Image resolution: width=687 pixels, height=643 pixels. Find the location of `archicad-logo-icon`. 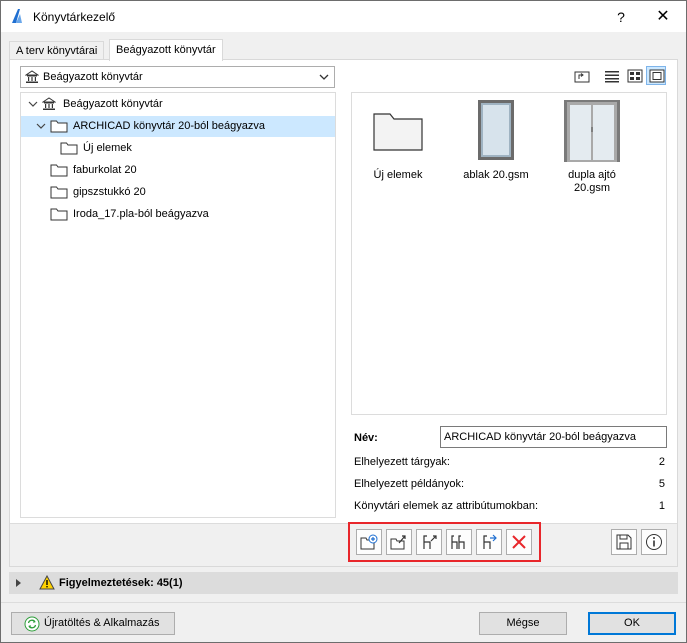

archicad-logo-icon is located at coordinates (17, 16).